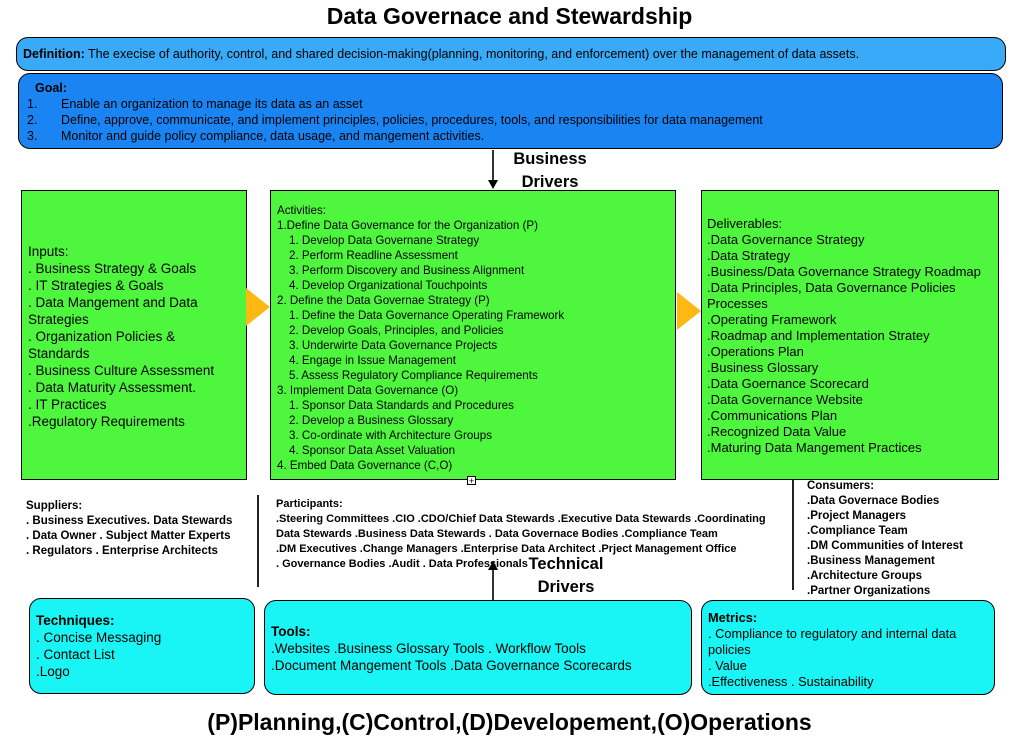  Describe the element at coordinates (113, 311) in the screenshot. I see `inputs-item: . Data Mangement and Data Strategies` at that location.